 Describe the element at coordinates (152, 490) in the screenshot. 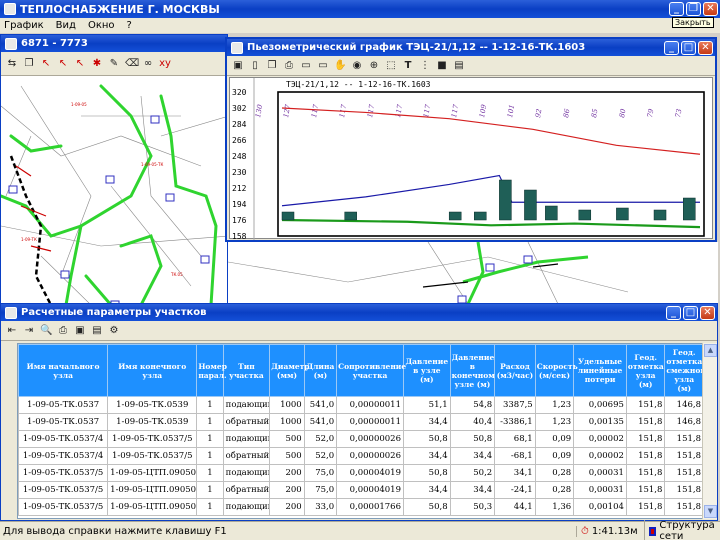

I see `table-cell: 1-09-05-ЦТП.0905047` at that location.